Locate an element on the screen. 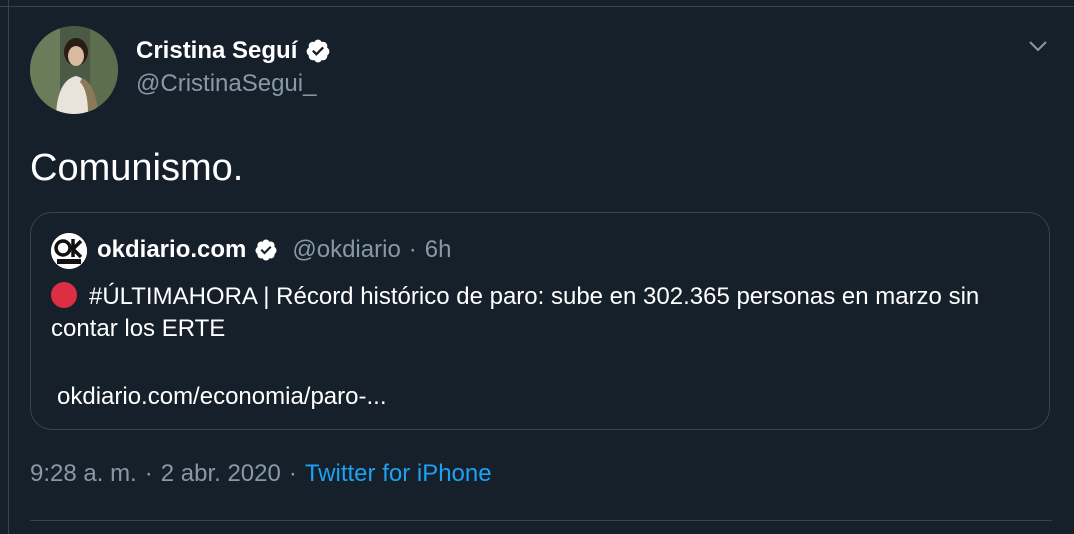 The width and height of the screenshot is (1074, 534). author-block: Cristina Seguí @CristinaSegui_ is located at coordinates (233, 68).